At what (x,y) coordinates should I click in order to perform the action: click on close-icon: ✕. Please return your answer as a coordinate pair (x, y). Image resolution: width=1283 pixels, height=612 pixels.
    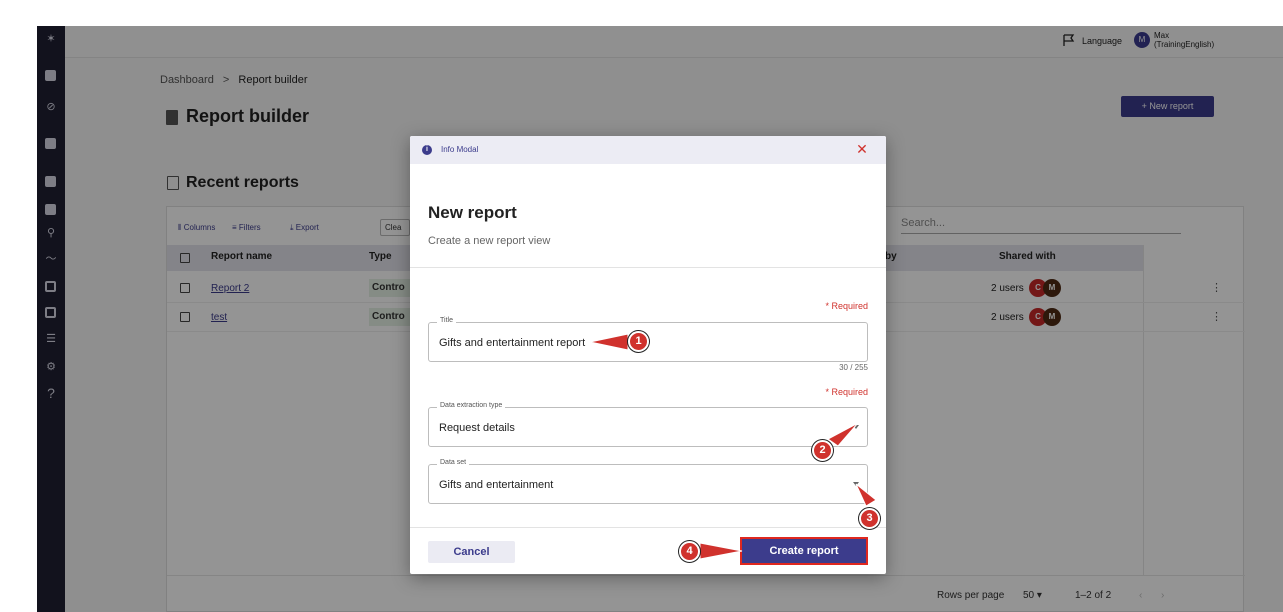
    Looking at the image, I should click on (862, 149).